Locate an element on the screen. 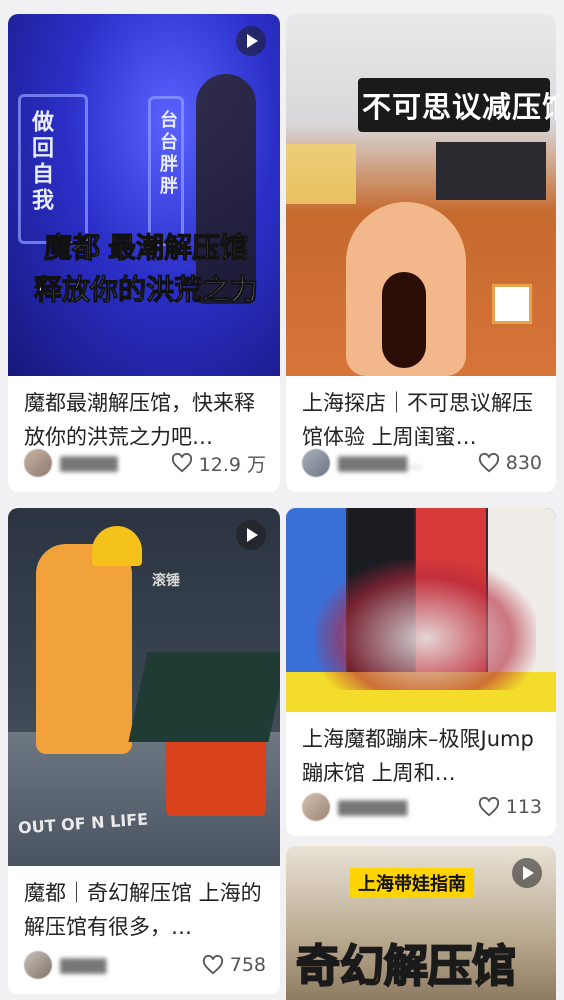 This screenshot has width=564, height=1000. cover-caption: 上海带娃指南 is located at coordinates (412, 883).